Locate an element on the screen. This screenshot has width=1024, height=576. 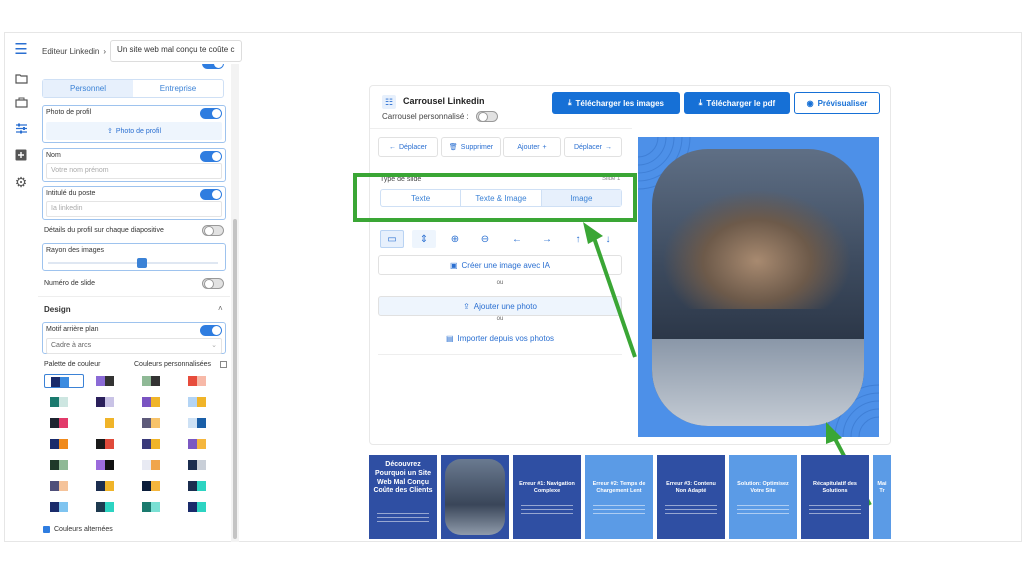
preview-button: ◉ Prévisualiser is located at coordinates (837, 103).